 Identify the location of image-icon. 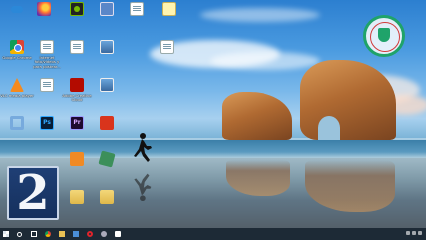
(107, 85).